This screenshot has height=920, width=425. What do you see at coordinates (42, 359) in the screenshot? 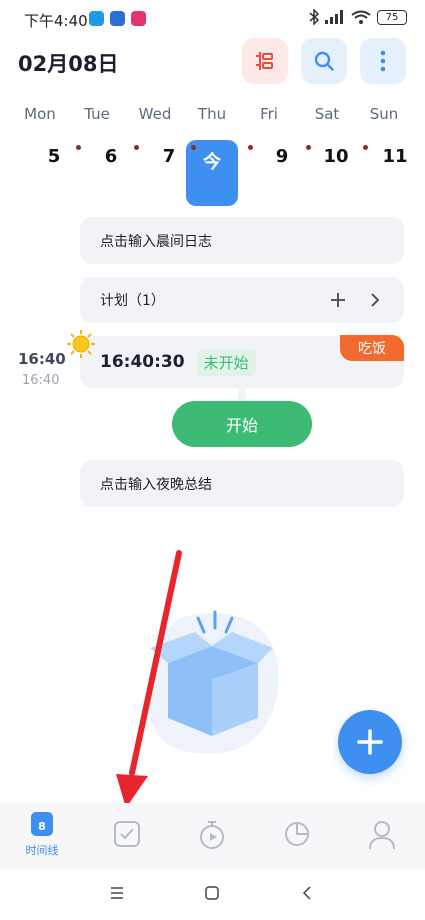
I see `task-start-time: 16:40` at bounding box center [42, 359].